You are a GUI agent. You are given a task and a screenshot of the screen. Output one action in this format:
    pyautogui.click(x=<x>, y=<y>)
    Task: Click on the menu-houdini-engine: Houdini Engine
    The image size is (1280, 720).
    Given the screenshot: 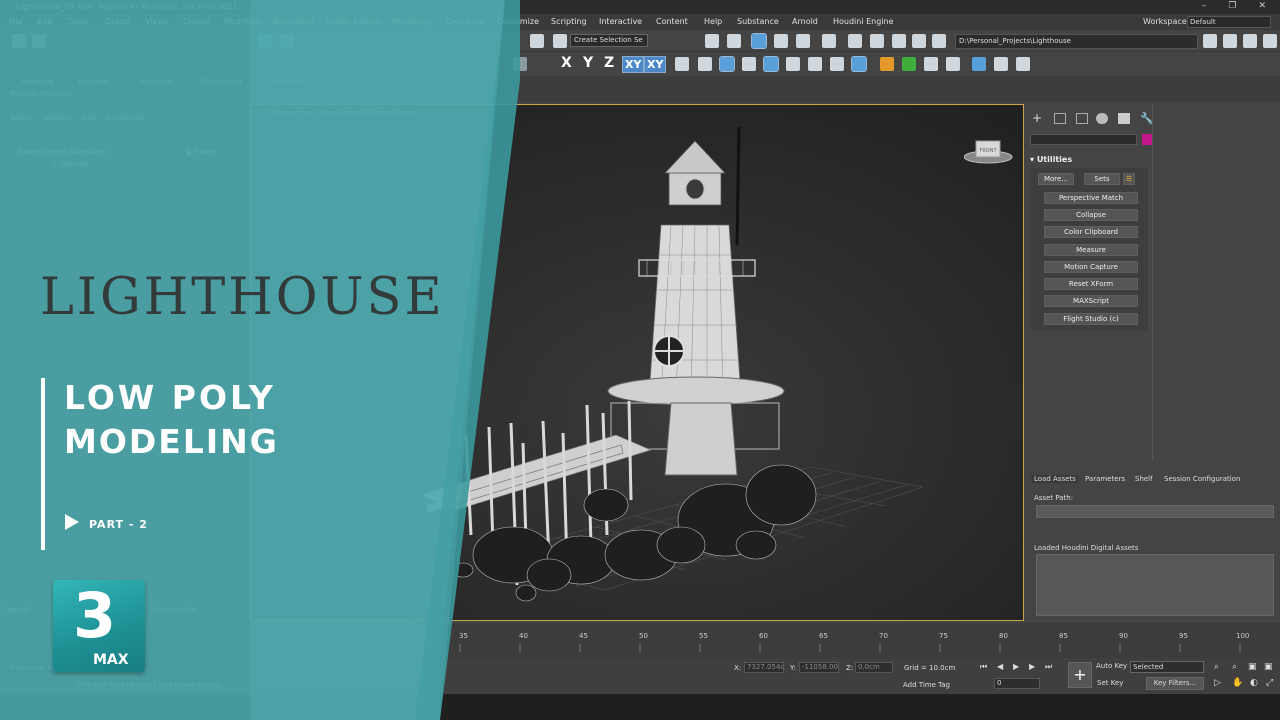 What is the action you would take?
    pyautogui.click(x=863, y=21)
    